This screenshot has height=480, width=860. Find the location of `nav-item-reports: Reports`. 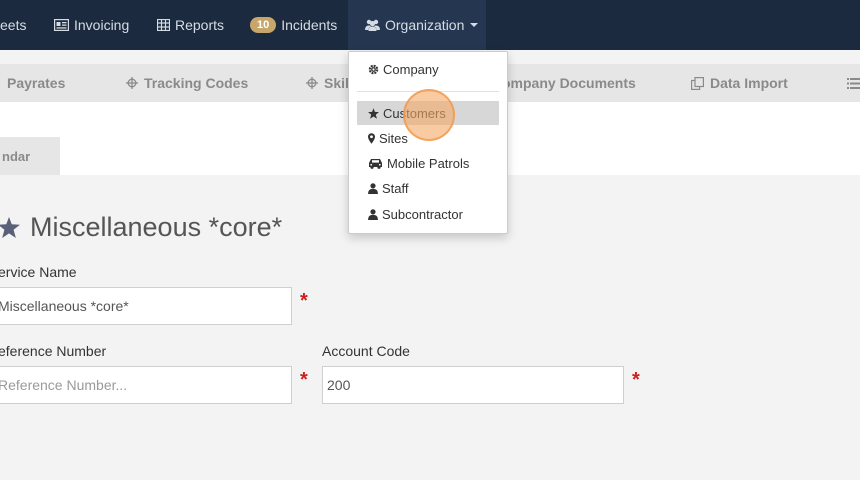

nav-item-reports: Reports is located at coordinates (190, 25).